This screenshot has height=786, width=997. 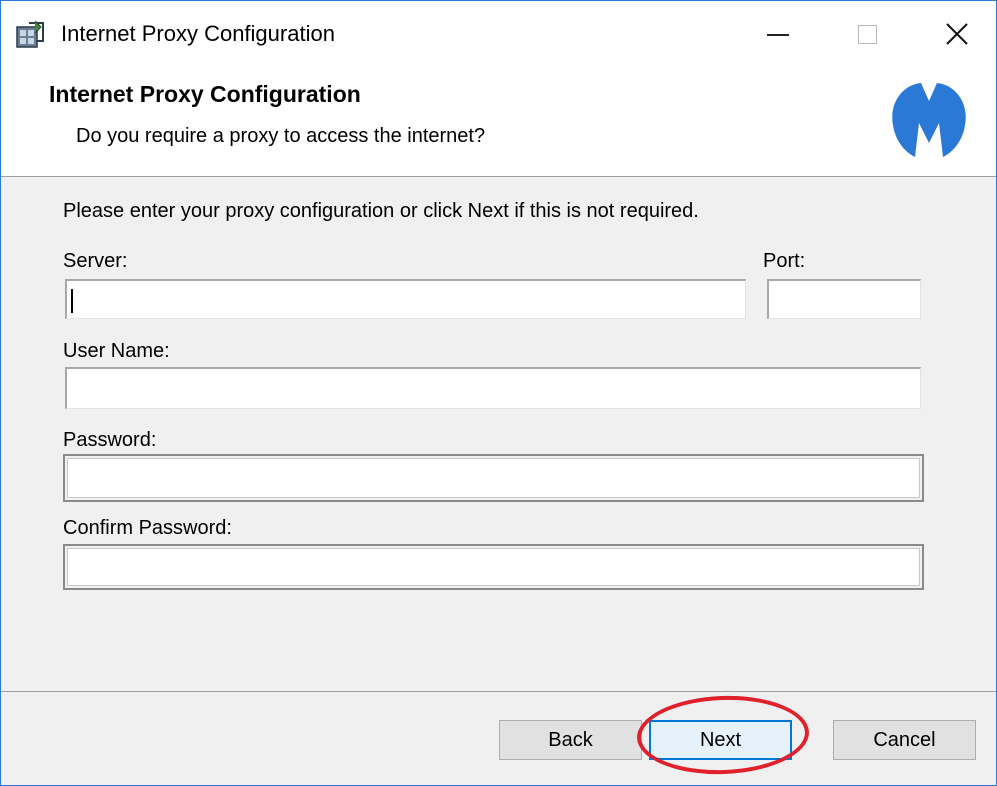 What do you see at coordinates (493, 567) in the screenshot?
I see `confirm-password-input` at bounding box center [493, 567].